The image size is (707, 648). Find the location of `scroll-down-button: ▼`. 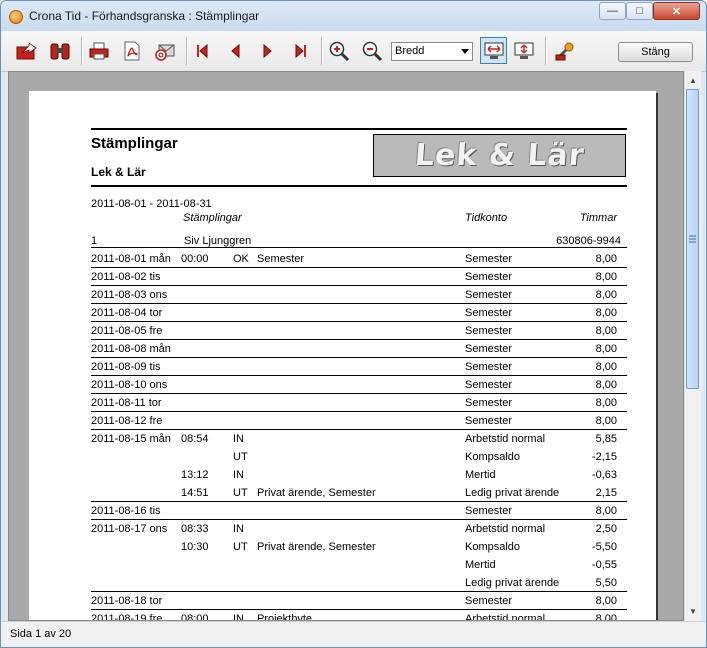

scroll-down-button: ▼ is located at coordinates (693, 611).